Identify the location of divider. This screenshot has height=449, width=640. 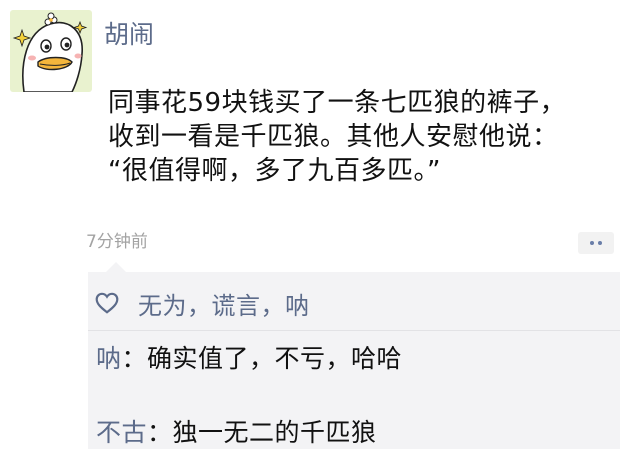
(354, 330).